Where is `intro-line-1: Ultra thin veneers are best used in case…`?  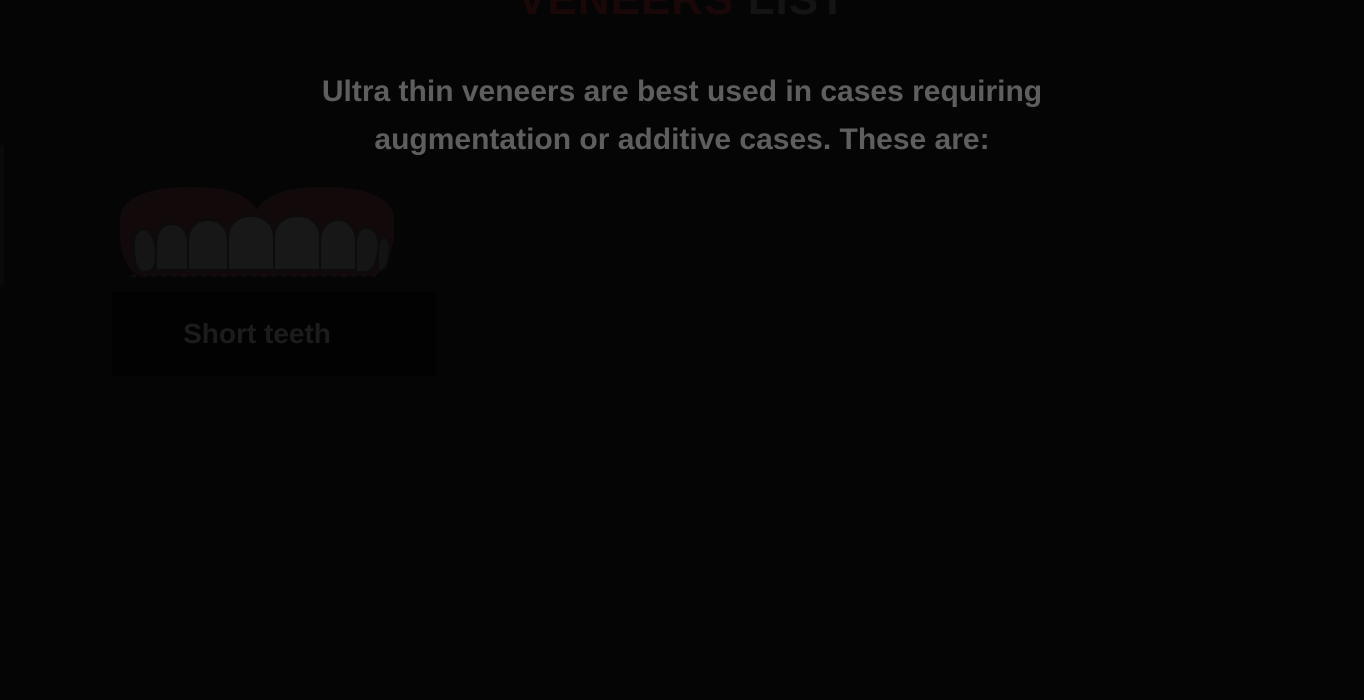 intro-line-1: Ultra thin veneers are best used in case… is located at coordinates (682, 91).